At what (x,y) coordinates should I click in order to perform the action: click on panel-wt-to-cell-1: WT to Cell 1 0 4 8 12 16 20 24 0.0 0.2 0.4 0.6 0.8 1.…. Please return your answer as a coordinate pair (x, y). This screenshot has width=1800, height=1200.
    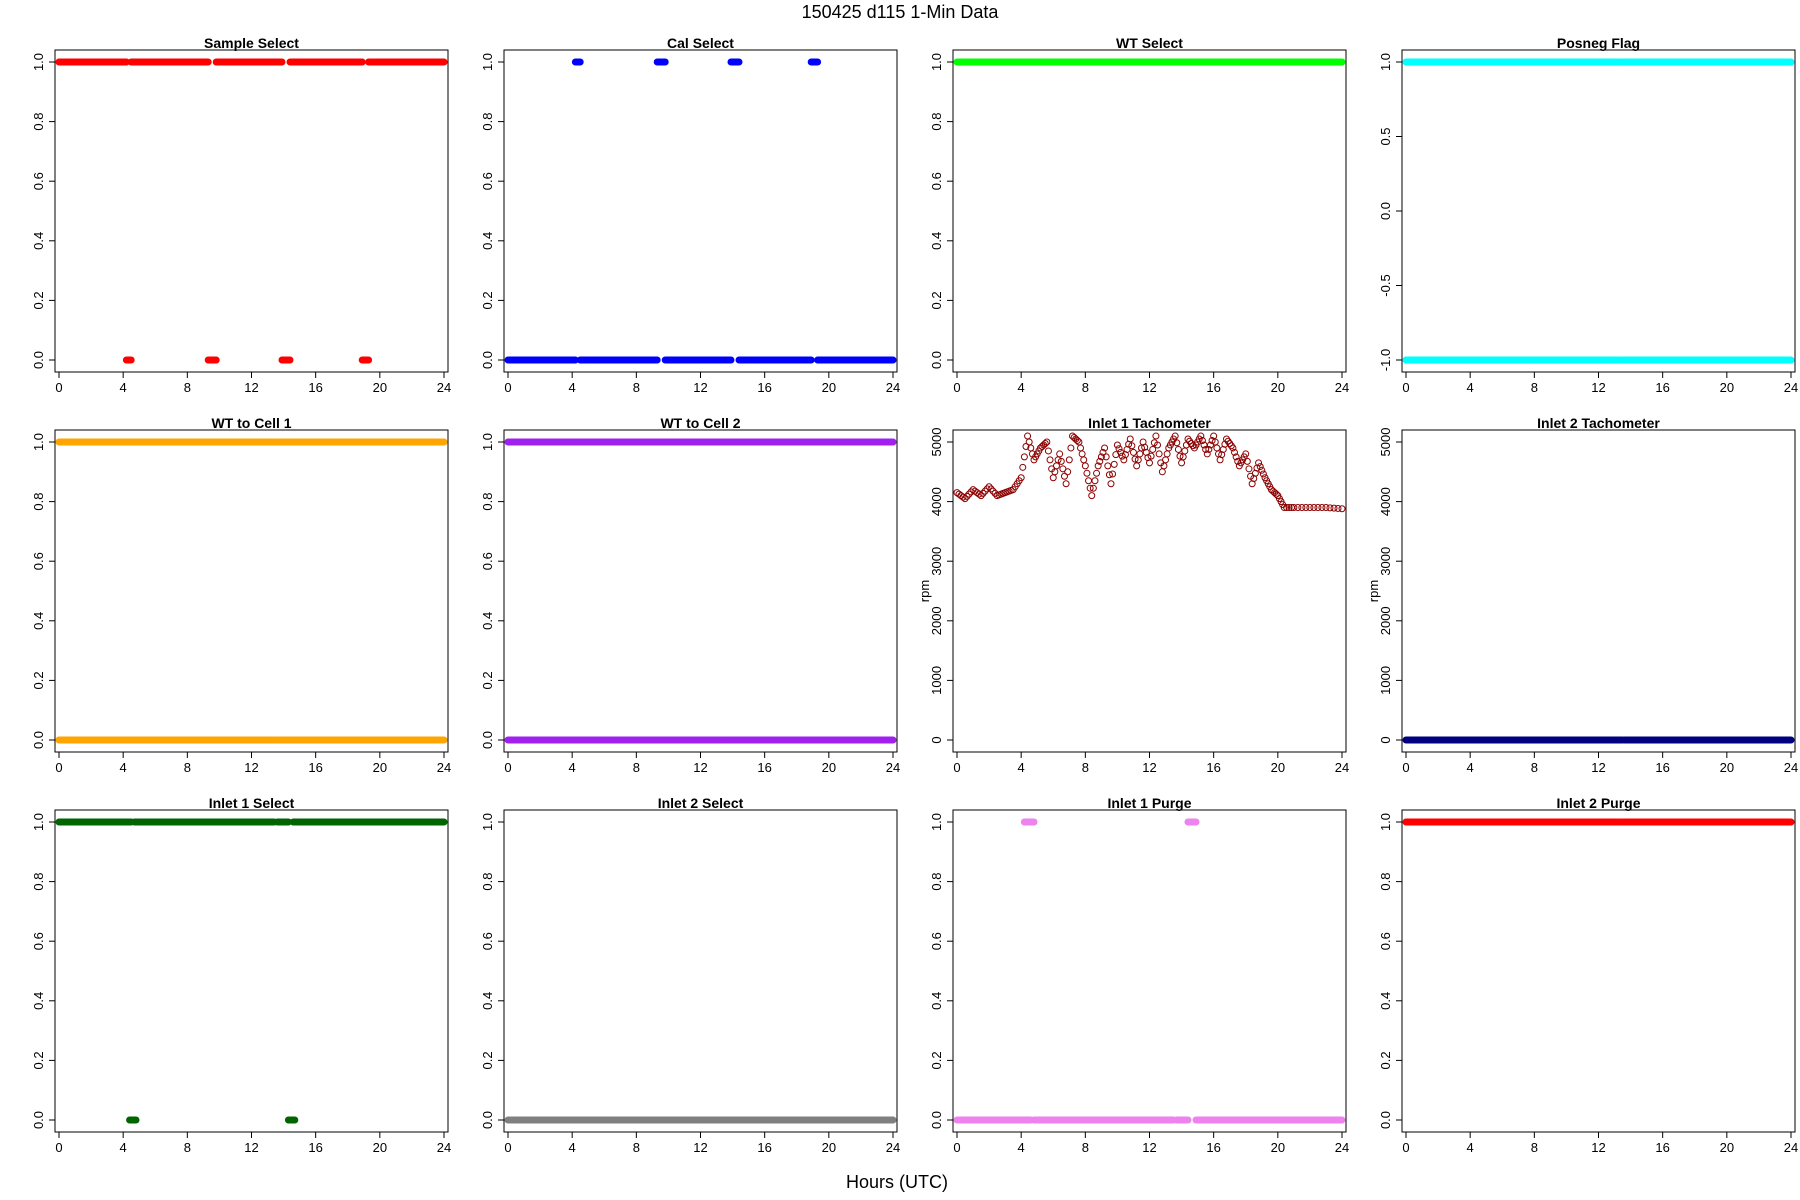
    Looking at the image, I should click on (241, 595).